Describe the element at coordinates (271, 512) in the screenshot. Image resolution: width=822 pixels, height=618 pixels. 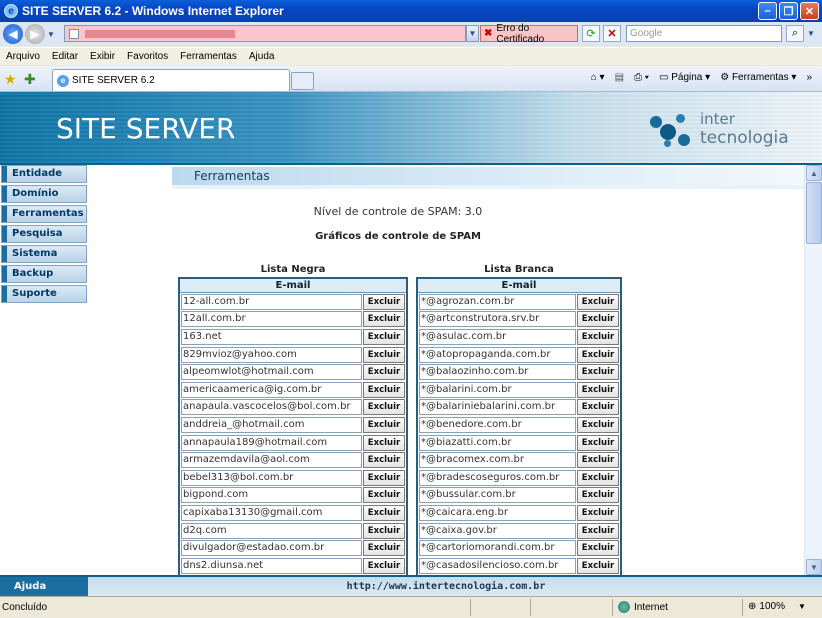
I see `blacklist-email-input: capixaba13130@gmail.com` at that location.